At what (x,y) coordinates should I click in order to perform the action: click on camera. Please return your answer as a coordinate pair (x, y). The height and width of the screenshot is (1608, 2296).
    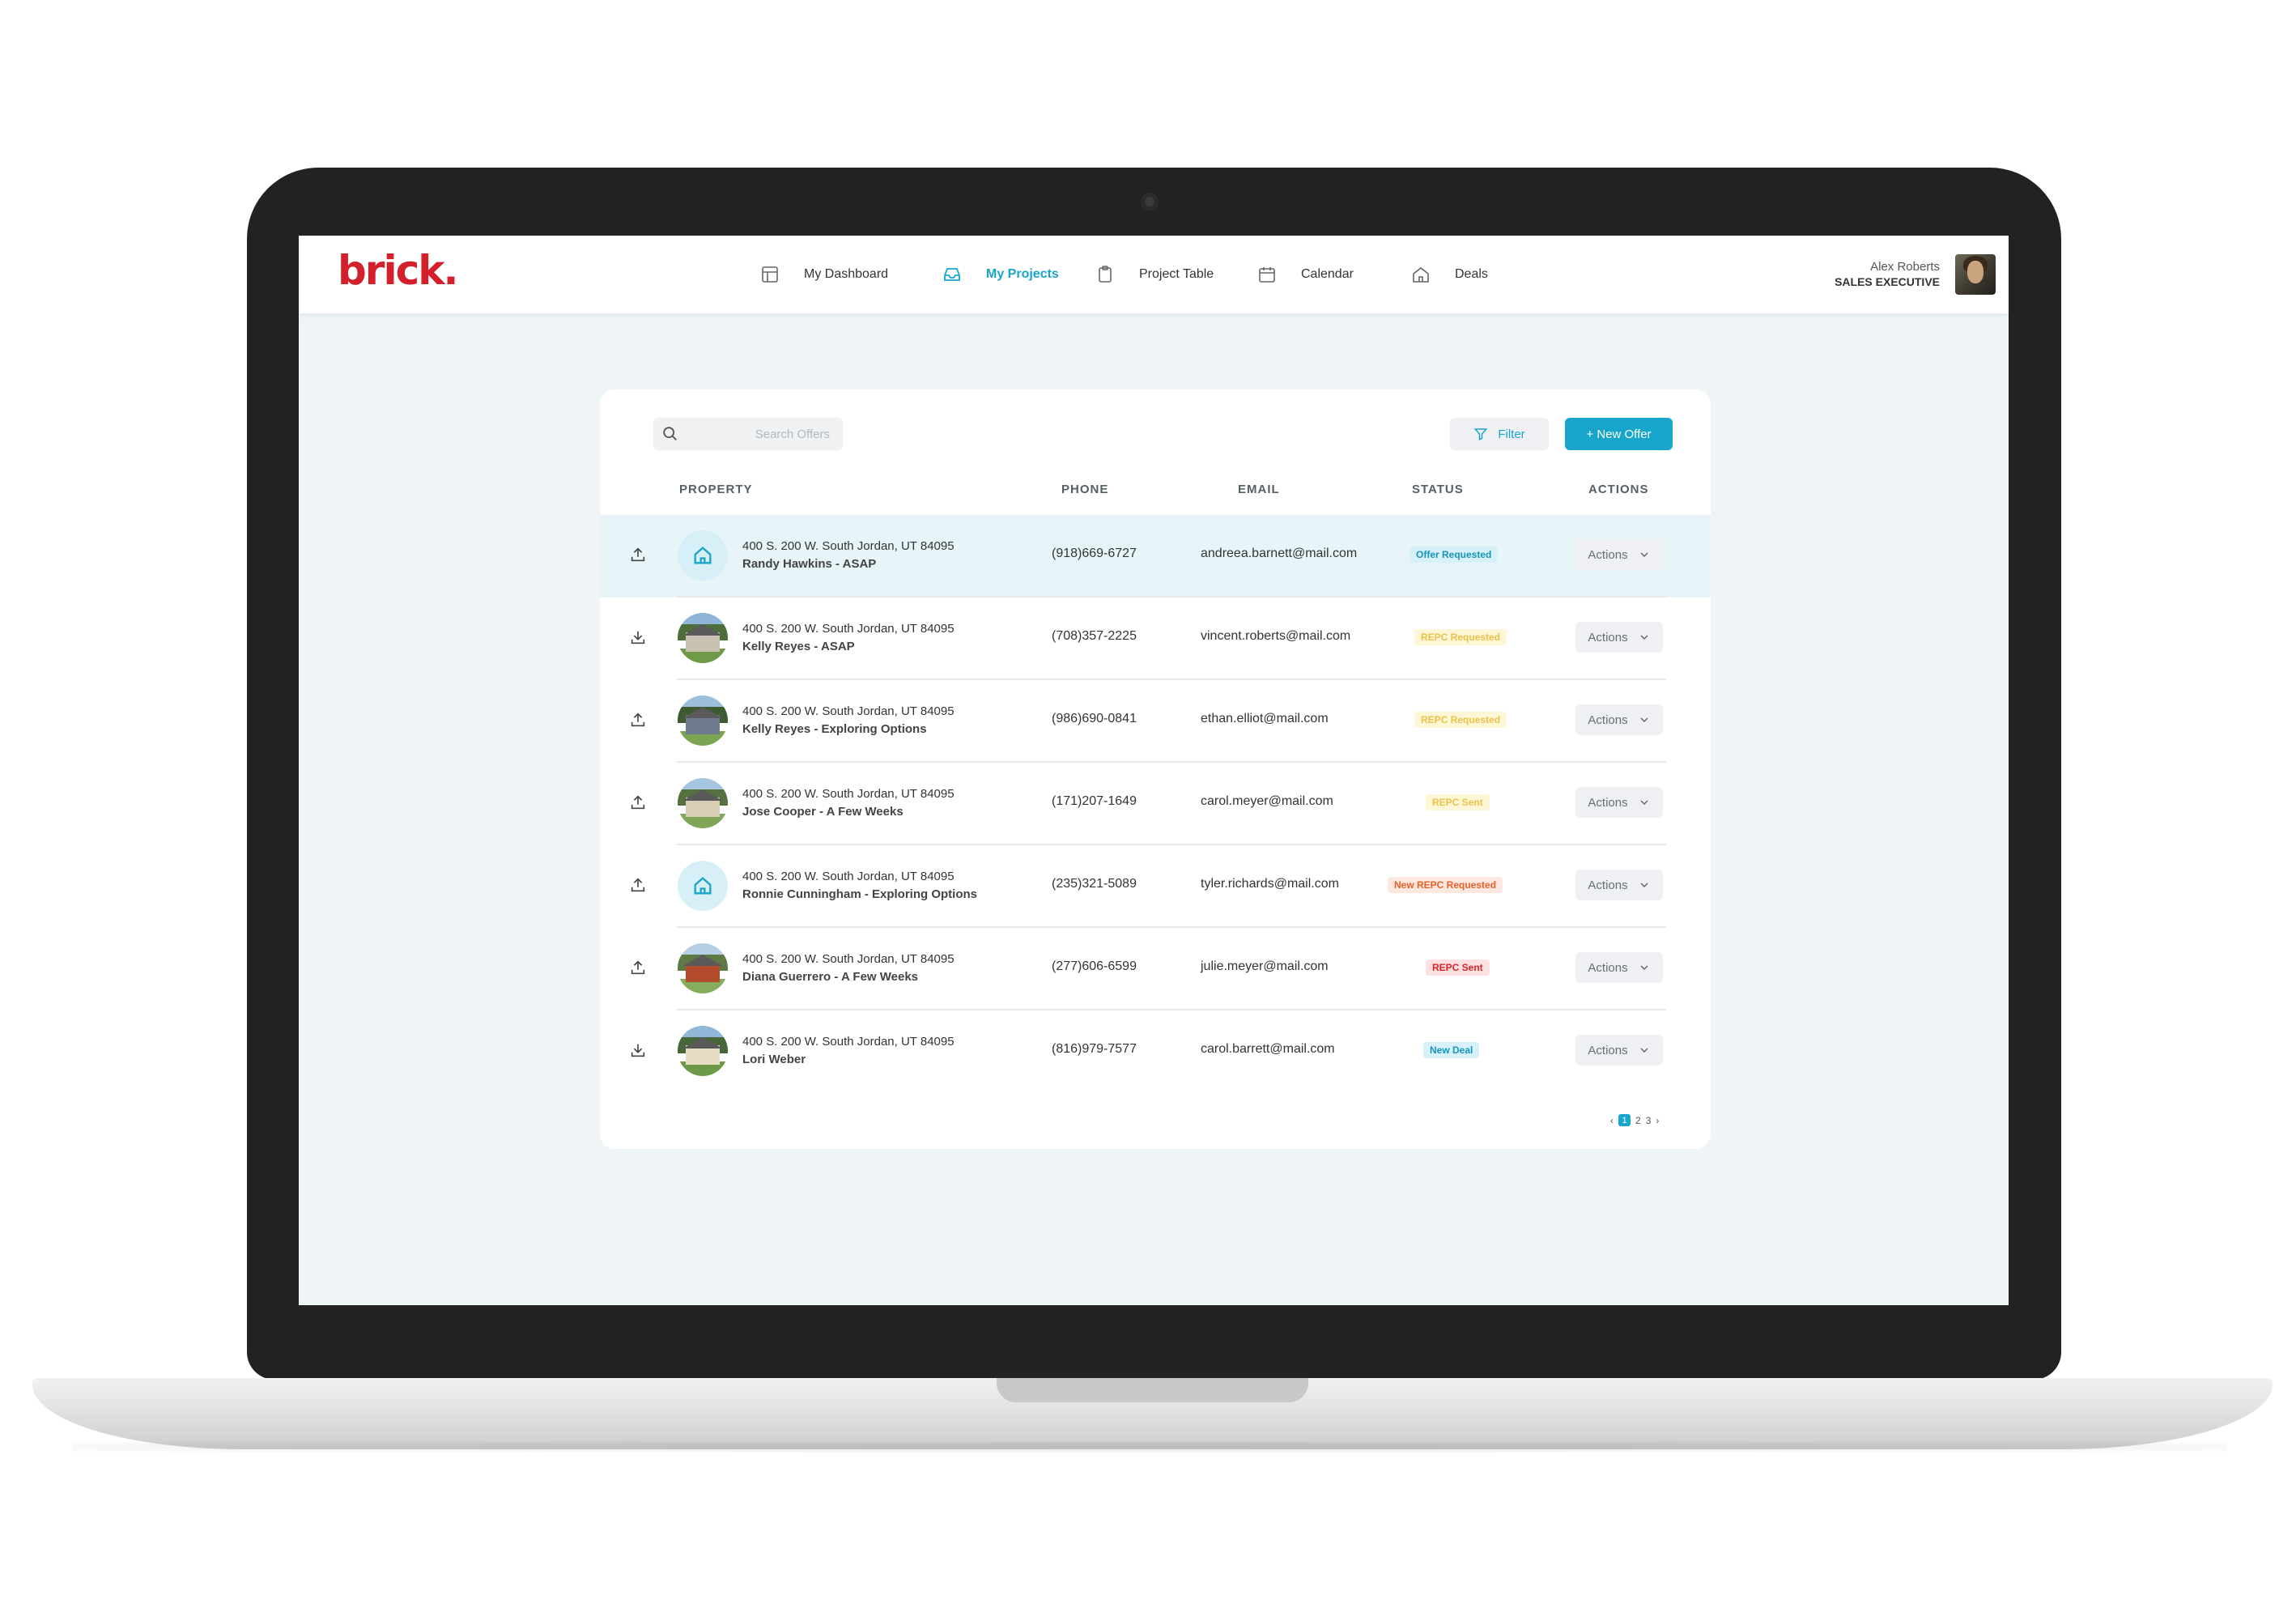
    Looking at the image, I should click on (1150, 202).